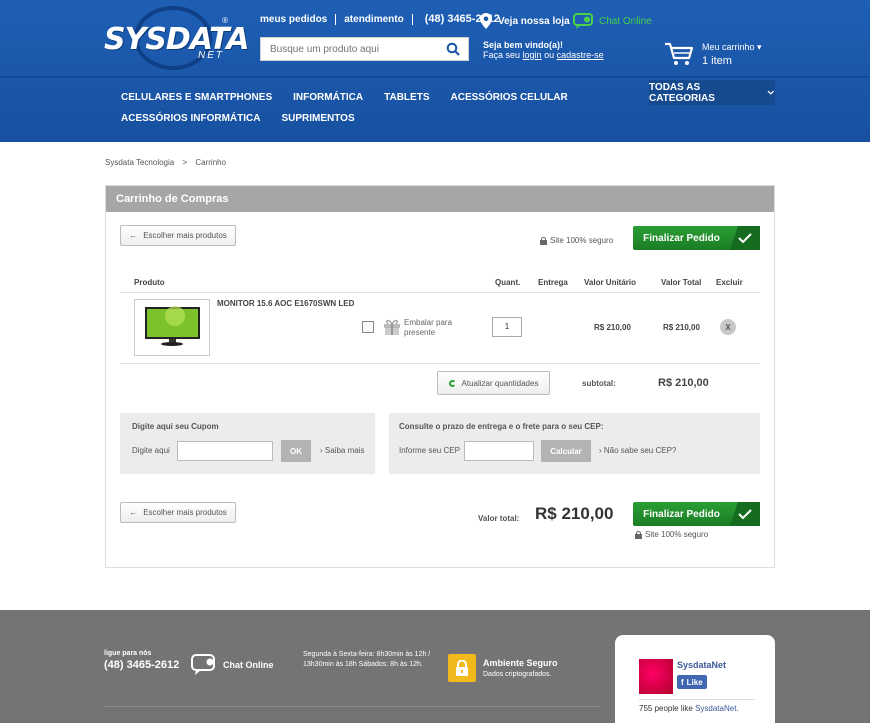 This screenshot has width=870, height=723. What do you see at coordinates (368, 327) in the screenshot?
I see `gift-wrap-checkbox` at bounding box center [368, 327].